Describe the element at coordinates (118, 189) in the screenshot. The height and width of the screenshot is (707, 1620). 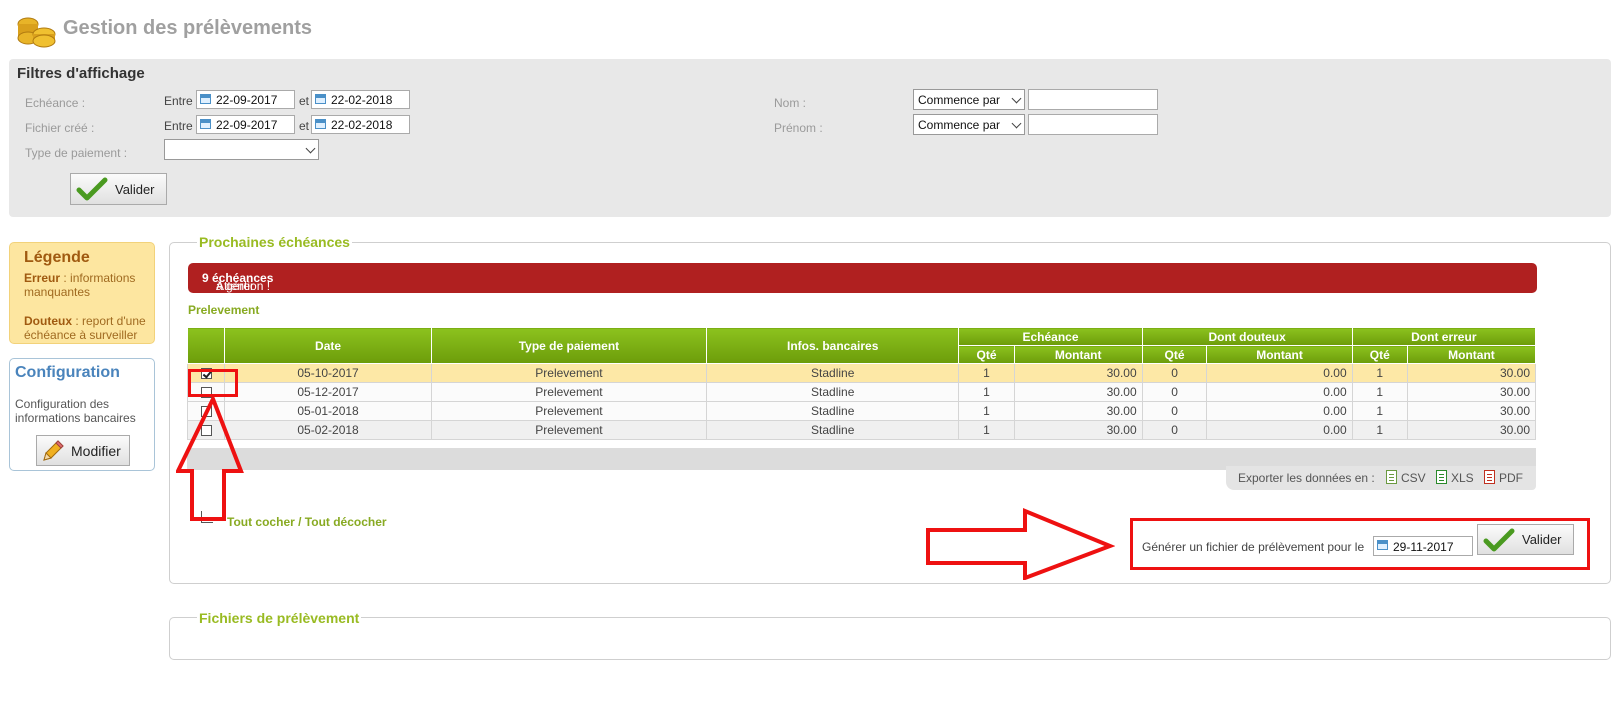
I see `filters-submit-button: Valider` at that location.